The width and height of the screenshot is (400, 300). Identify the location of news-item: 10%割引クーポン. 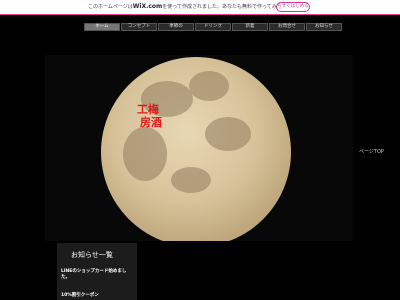
(80, 295).